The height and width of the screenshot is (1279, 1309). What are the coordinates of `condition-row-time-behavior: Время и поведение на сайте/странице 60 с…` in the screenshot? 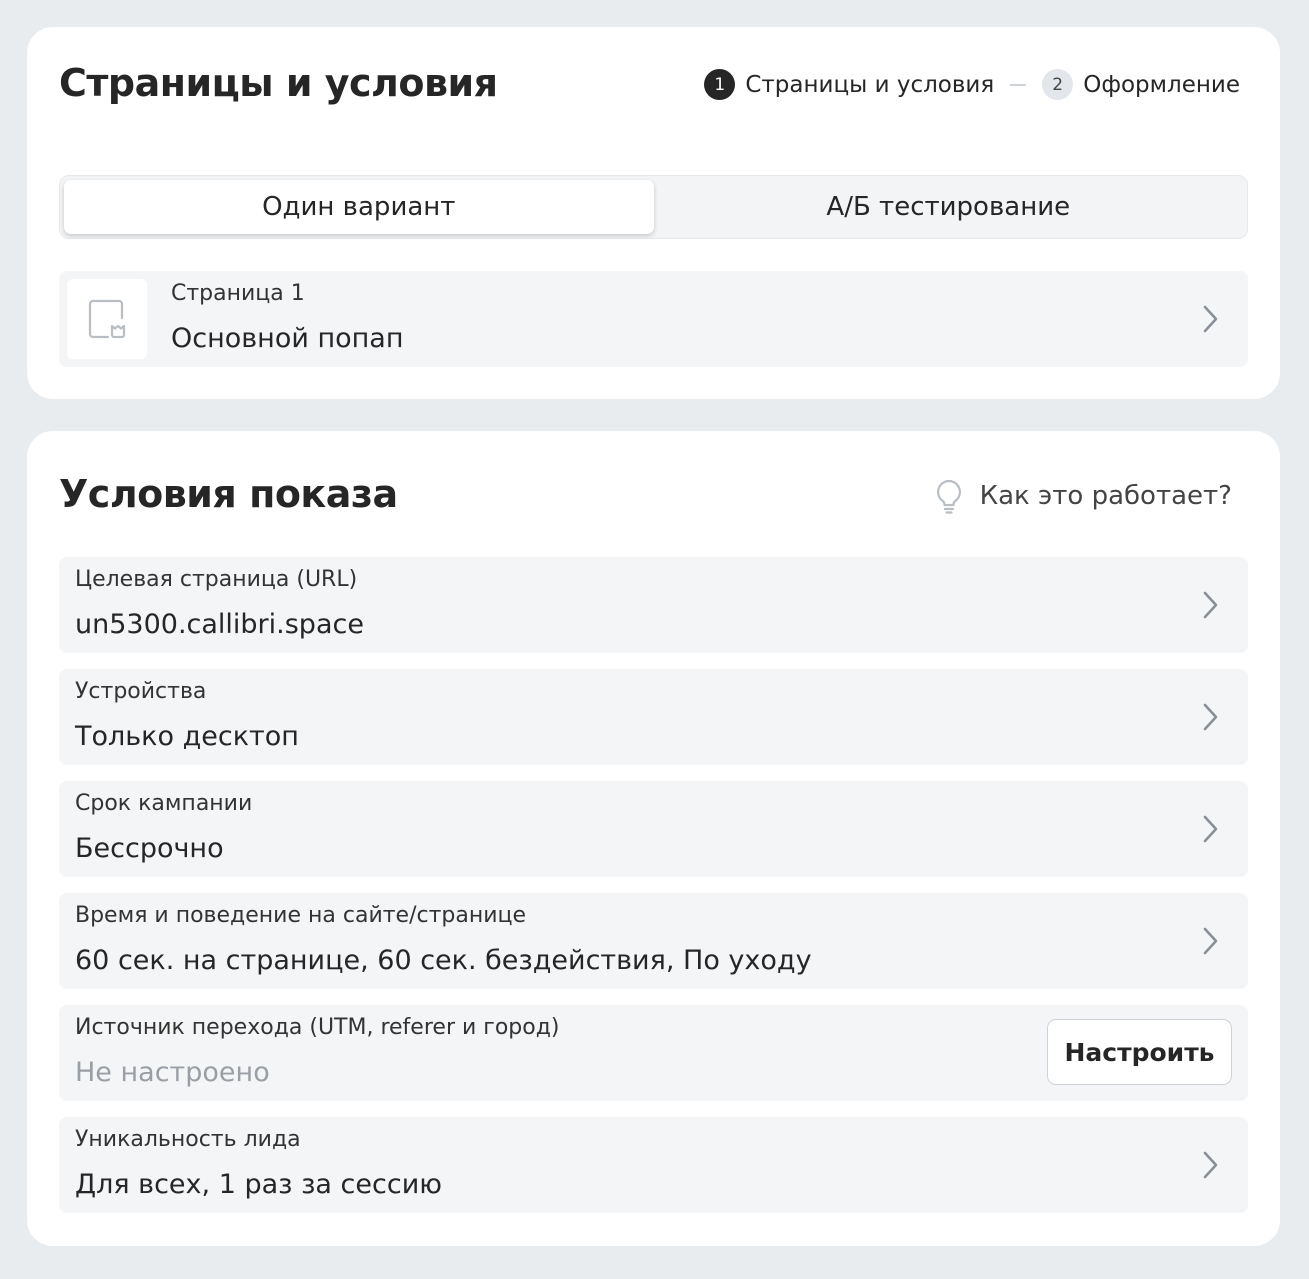 It's located at (653, 941).